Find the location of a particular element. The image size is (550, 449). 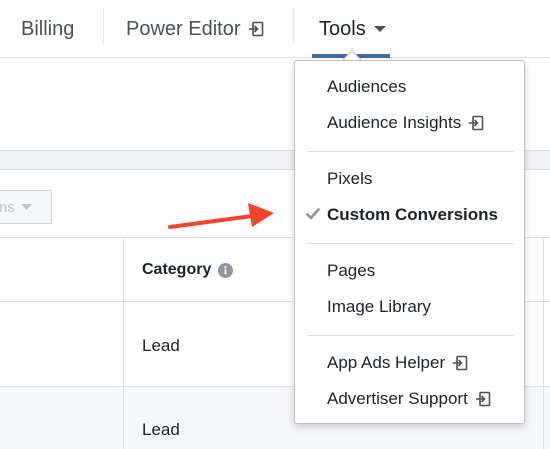

menu-item-label: Pixels is located at coordinates (350, 178).